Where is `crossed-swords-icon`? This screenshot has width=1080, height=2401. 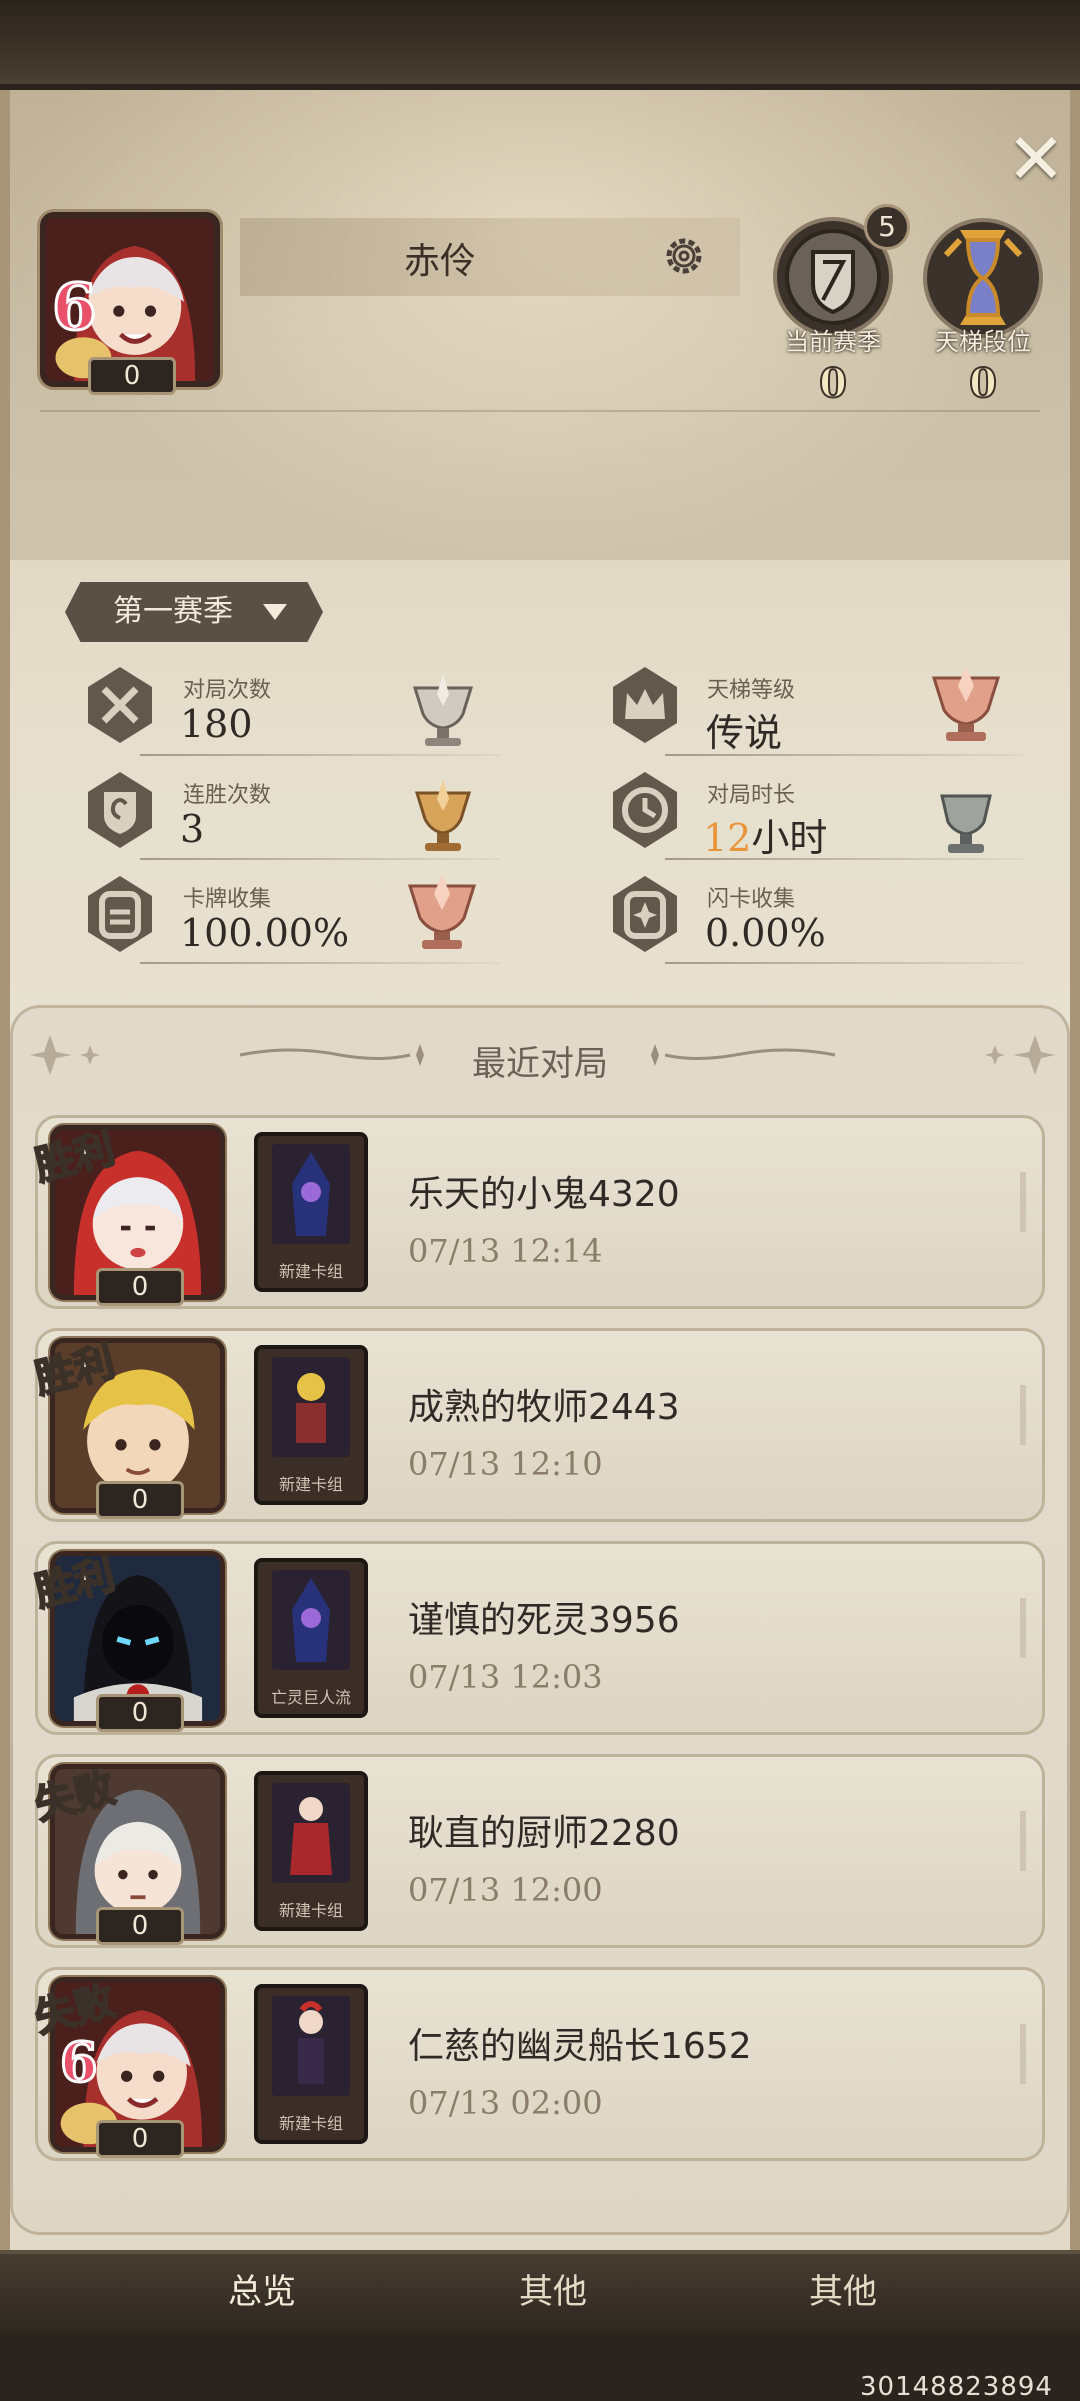 crossed-swords-icon is located at coordinates (120, 705).